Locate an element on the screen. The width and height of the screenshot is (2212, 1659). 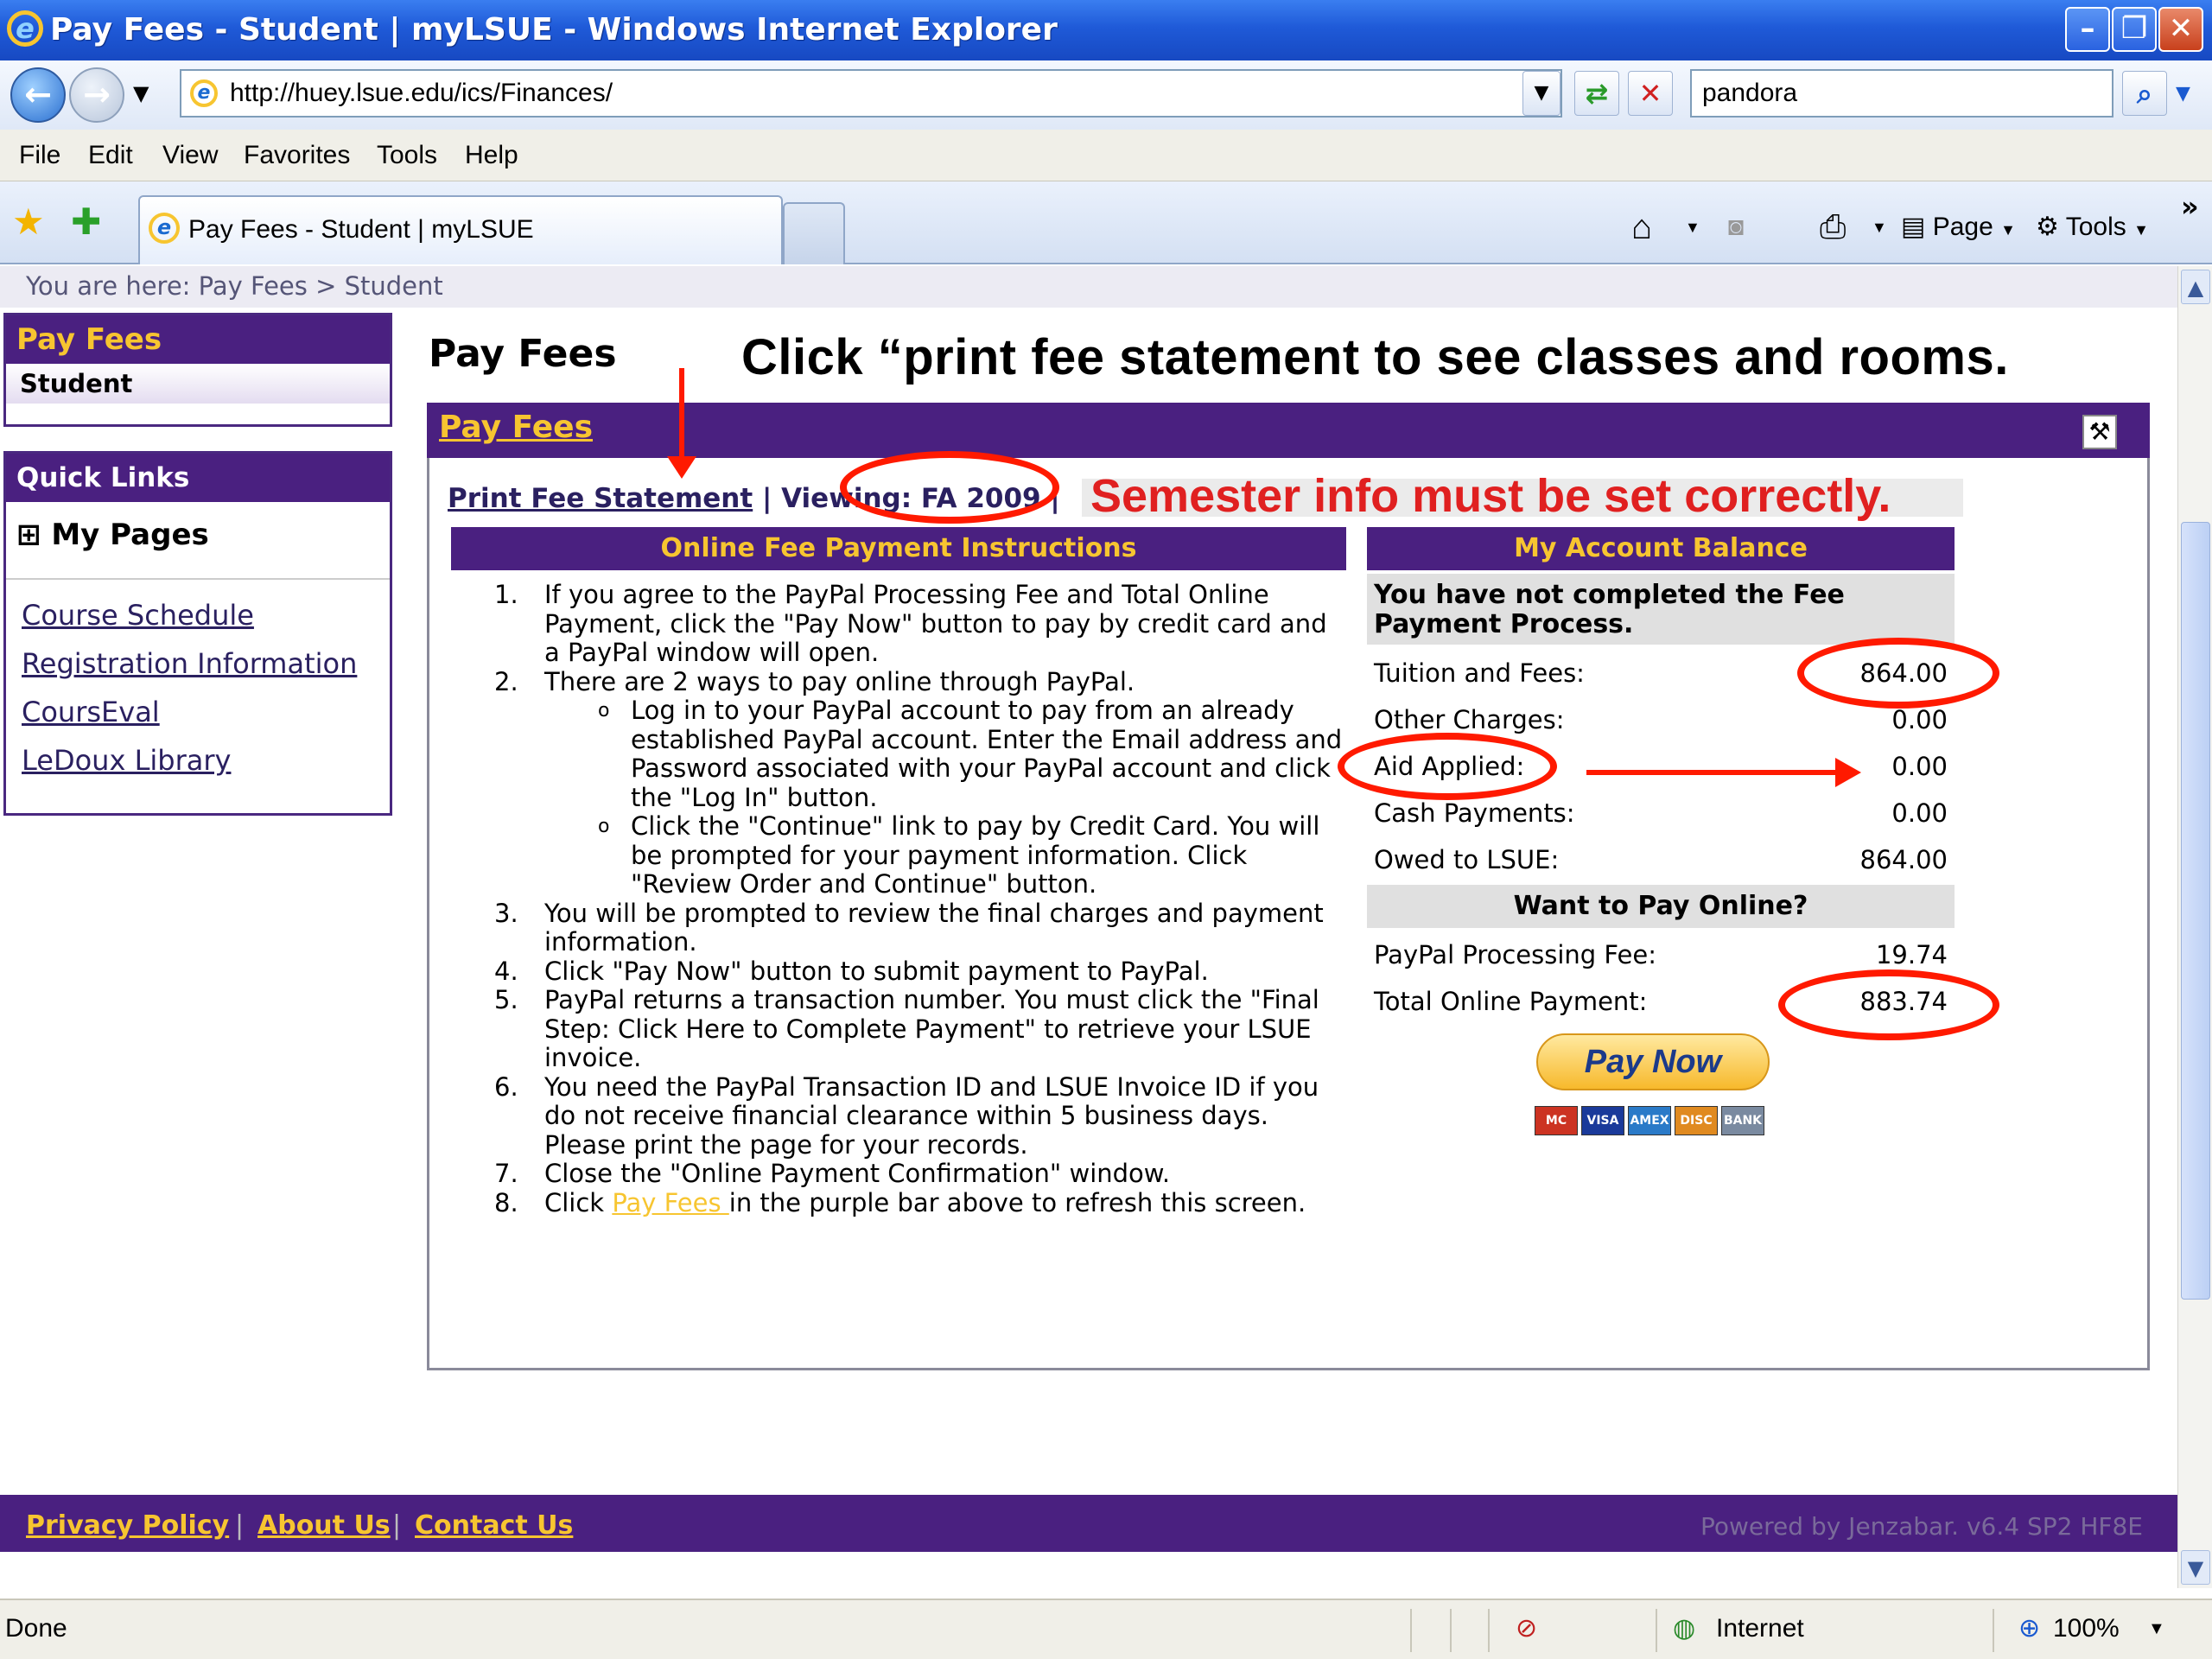
cash-payments-value: 0.00 is located at coordinates (1919, 813).